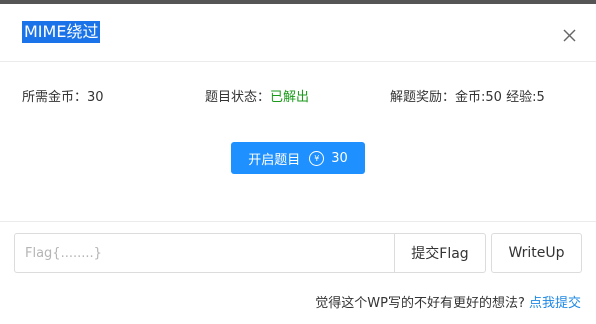 This screenshot has height=324, width=596. What do you see at coordinates (500, 97) in the screenshot?
I see `reward-value: 金币:50 经验:5` at bounding box center [500, 97].